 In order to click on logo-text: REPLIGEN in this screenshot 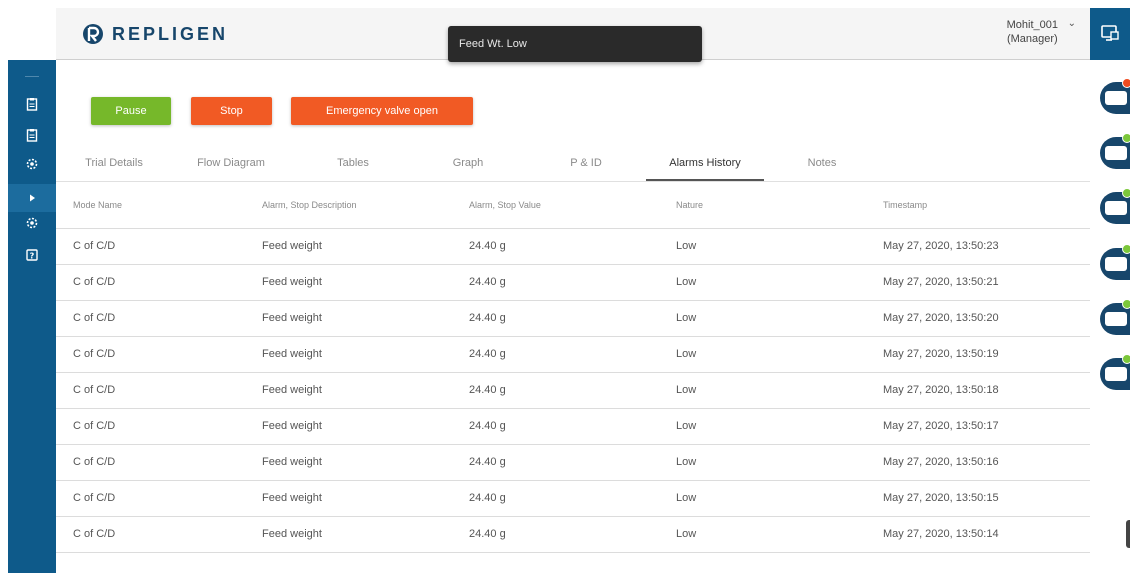, I will do `click(170, 33)`.